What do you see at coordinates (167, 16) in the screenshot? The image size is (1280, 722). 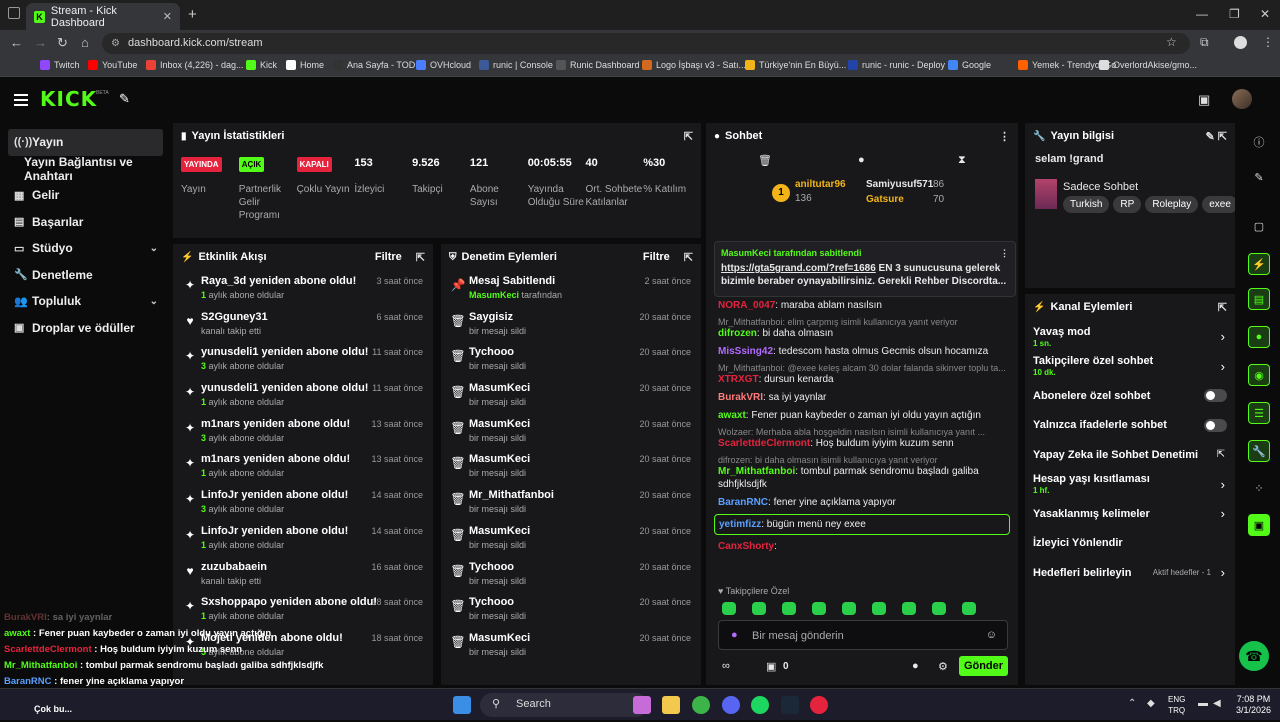 I see `close-tab-icon: ✕` at bounding box center [167, 16].